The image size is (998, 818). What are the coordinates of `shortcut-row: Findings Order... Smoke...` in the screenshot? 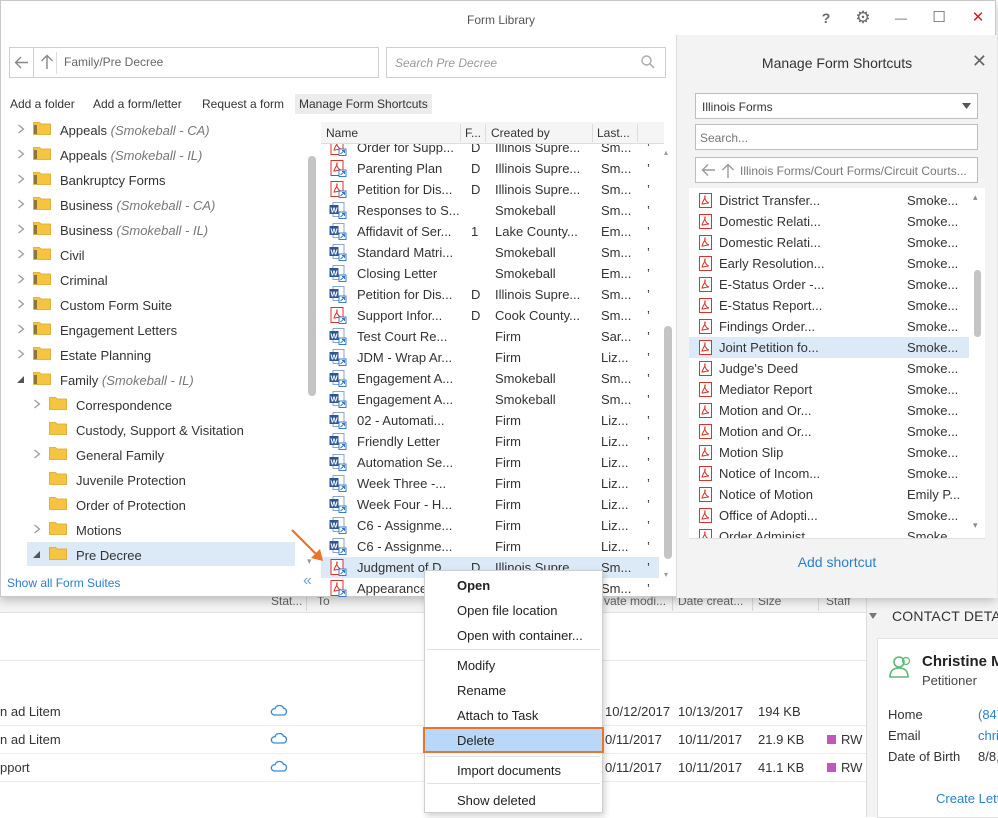 It's located at (829, 326).